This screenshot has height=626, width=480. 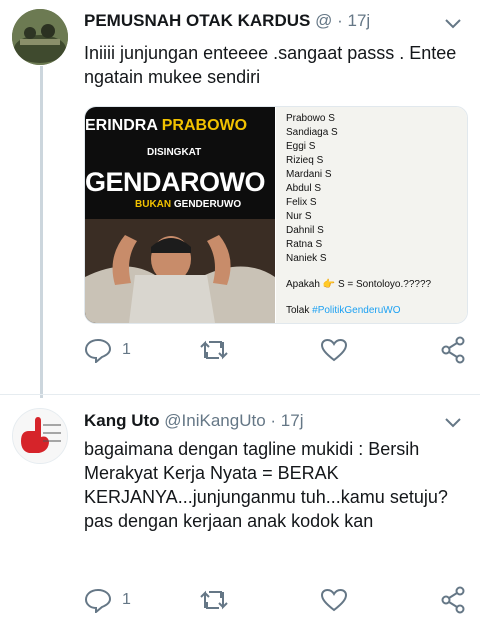 I want to click on question-line: Apakah 👉 S = Sontoloyo.?????, so click(x=358, y=284).